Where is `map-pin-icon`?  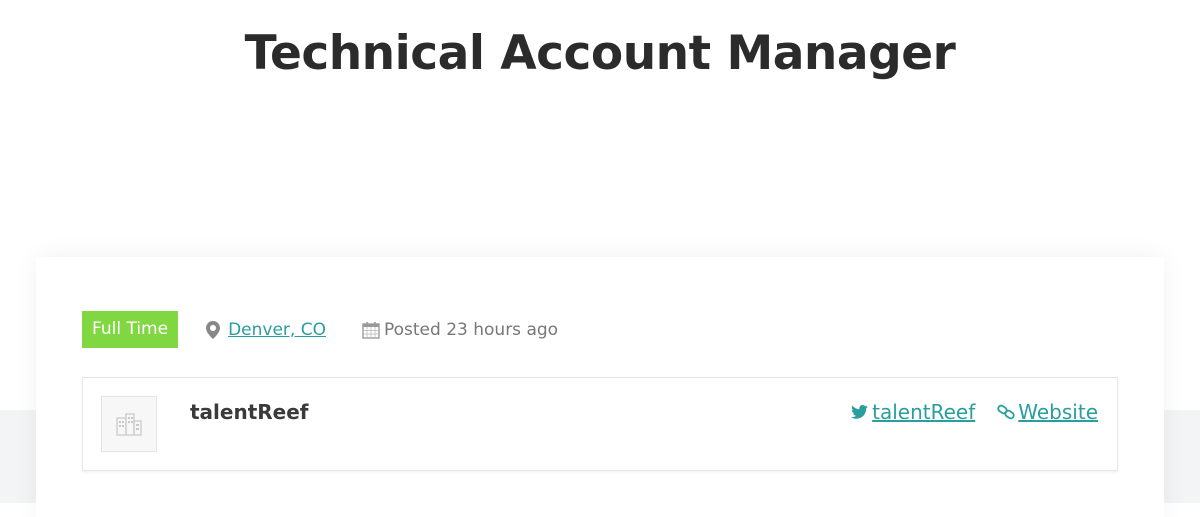 map-pin-icon is located at coordinates (213, 329).